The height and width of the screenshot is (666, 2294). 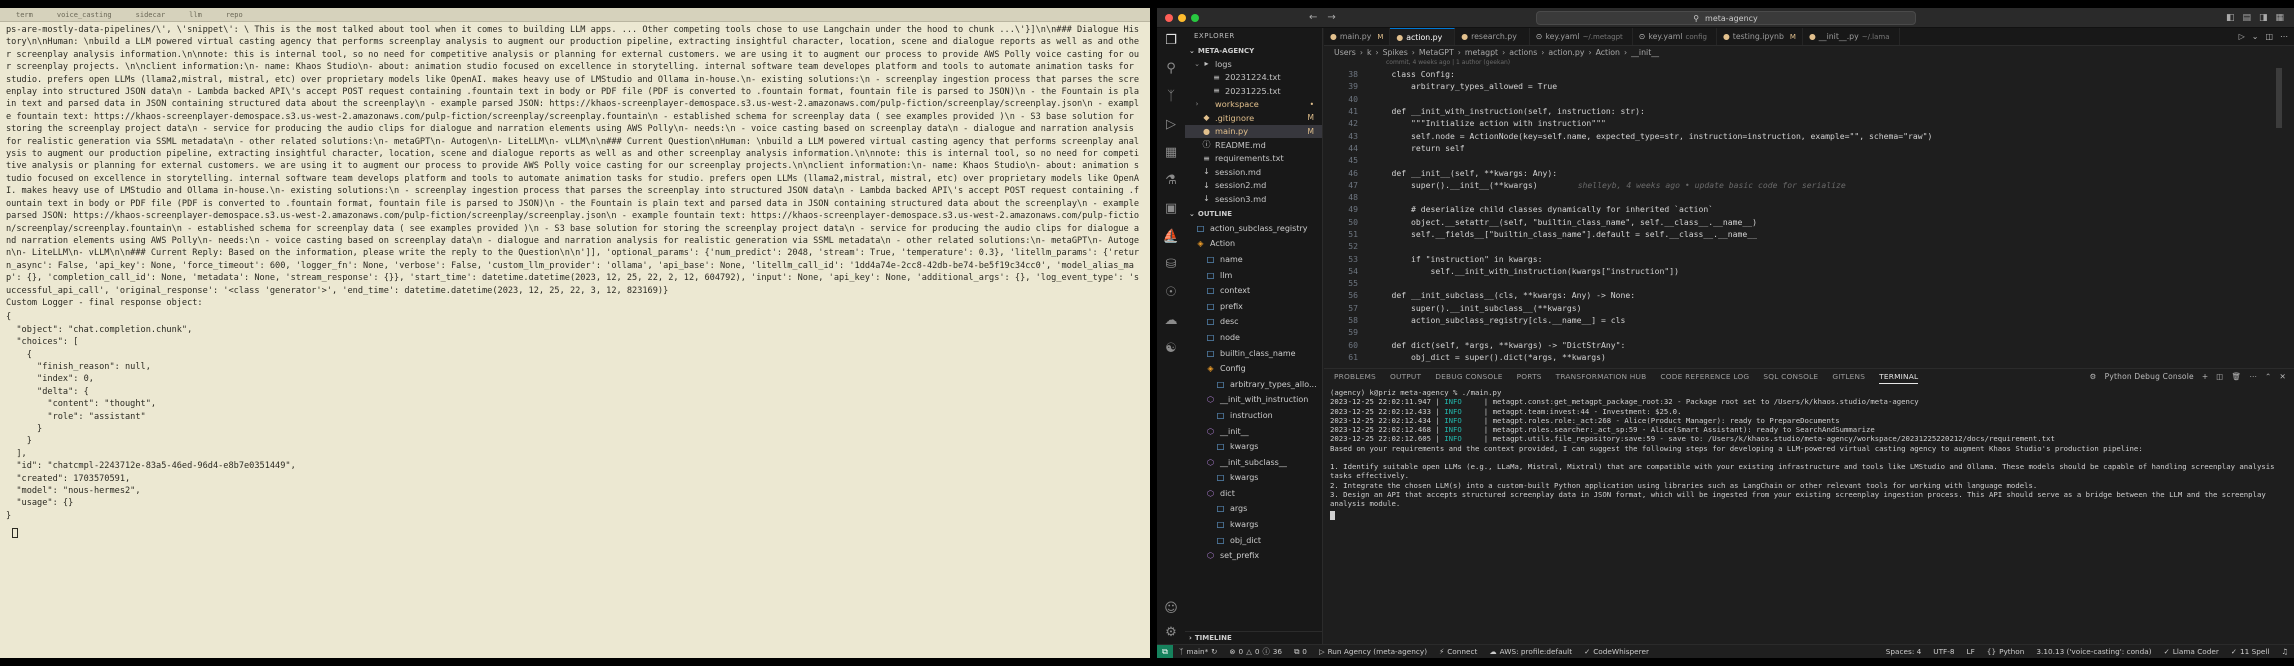 What do you see at coordinates (1253, 556) in the screenshot?
I see `outline-item: ⬡ set_prefix` at bounding box center [1253, 556].